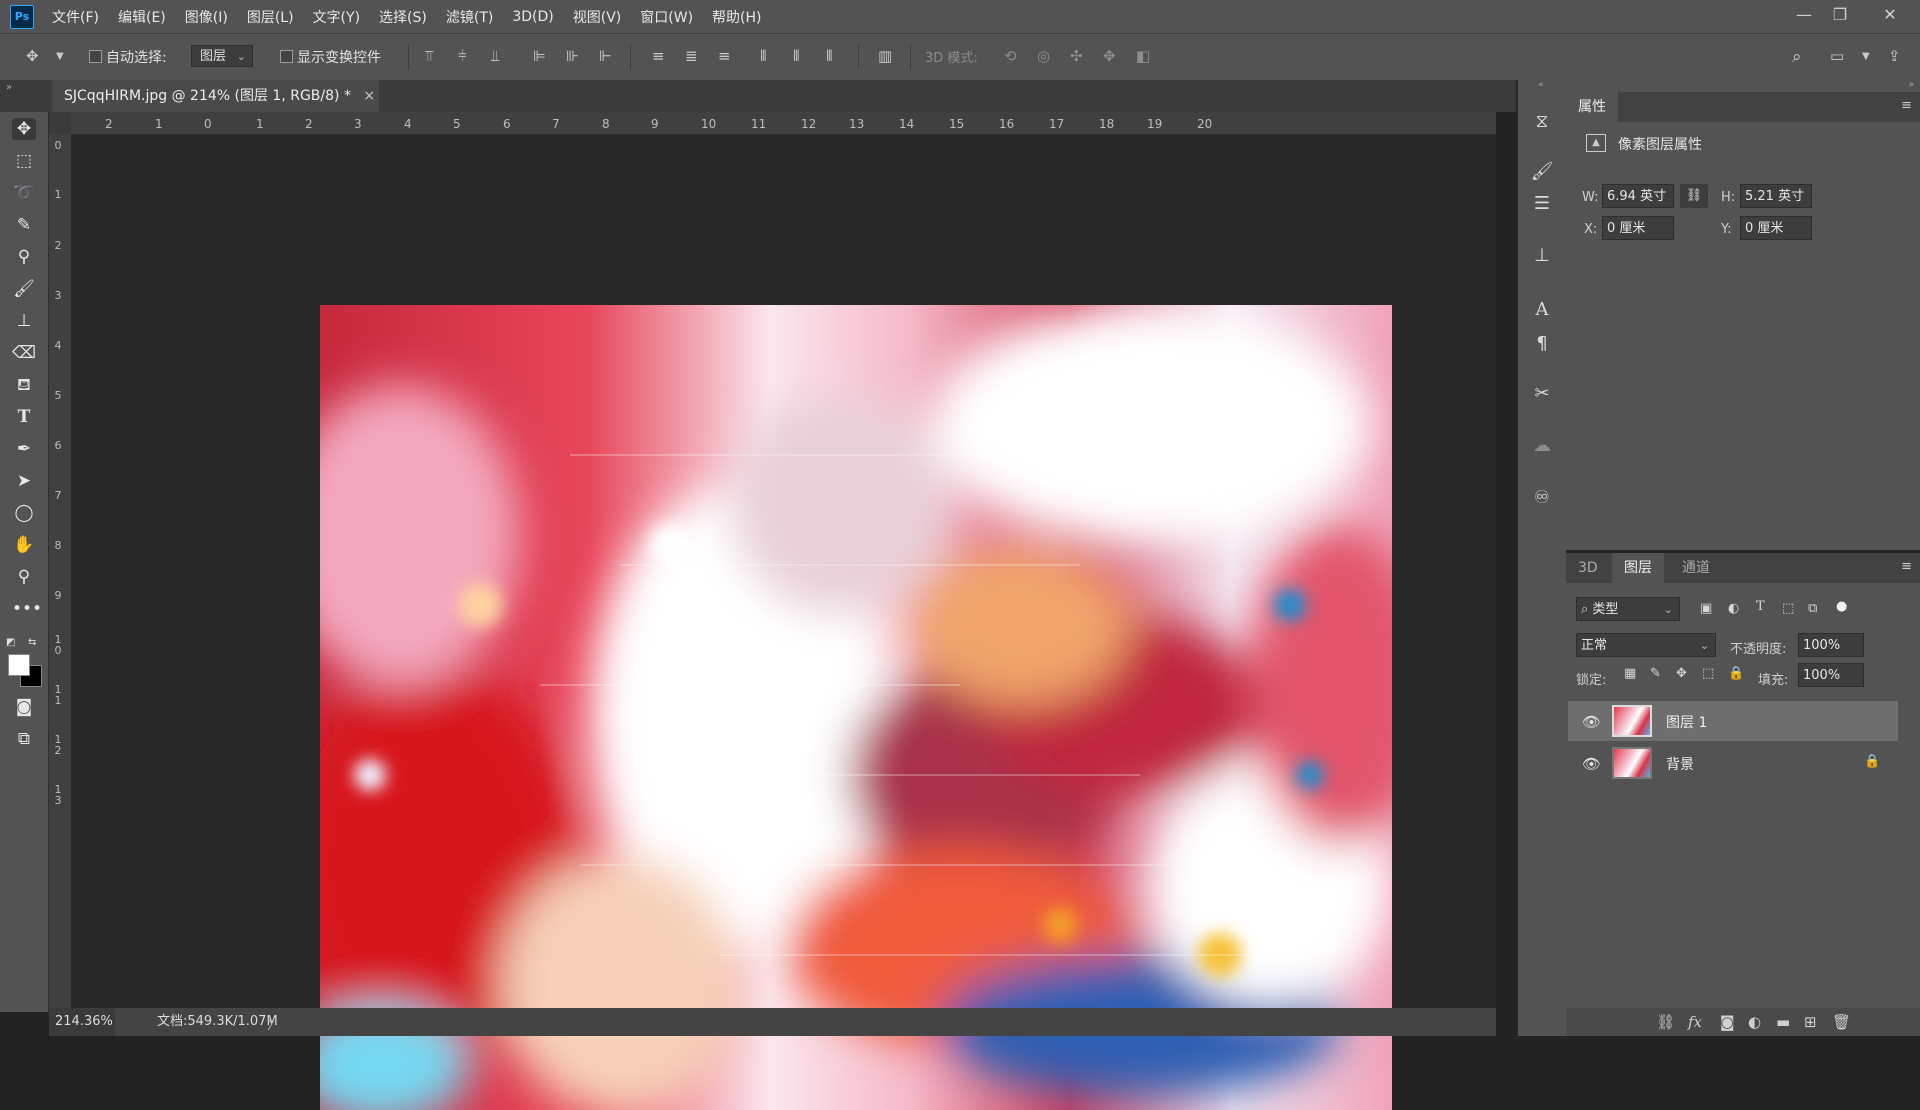  Describe the element at coordinates (215, 96) in the screenshot. I see `document-tab: SJCqqHIRM.jpg @ 214% (图层 1, RGB/8) * ×` at that location.